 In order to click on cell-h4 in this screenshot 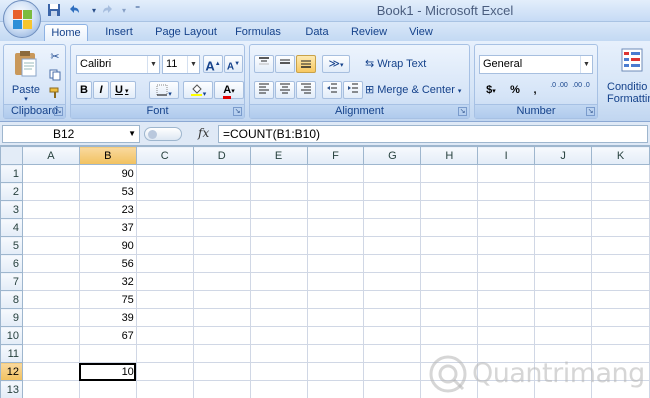, I will do `click(449, 227)`.